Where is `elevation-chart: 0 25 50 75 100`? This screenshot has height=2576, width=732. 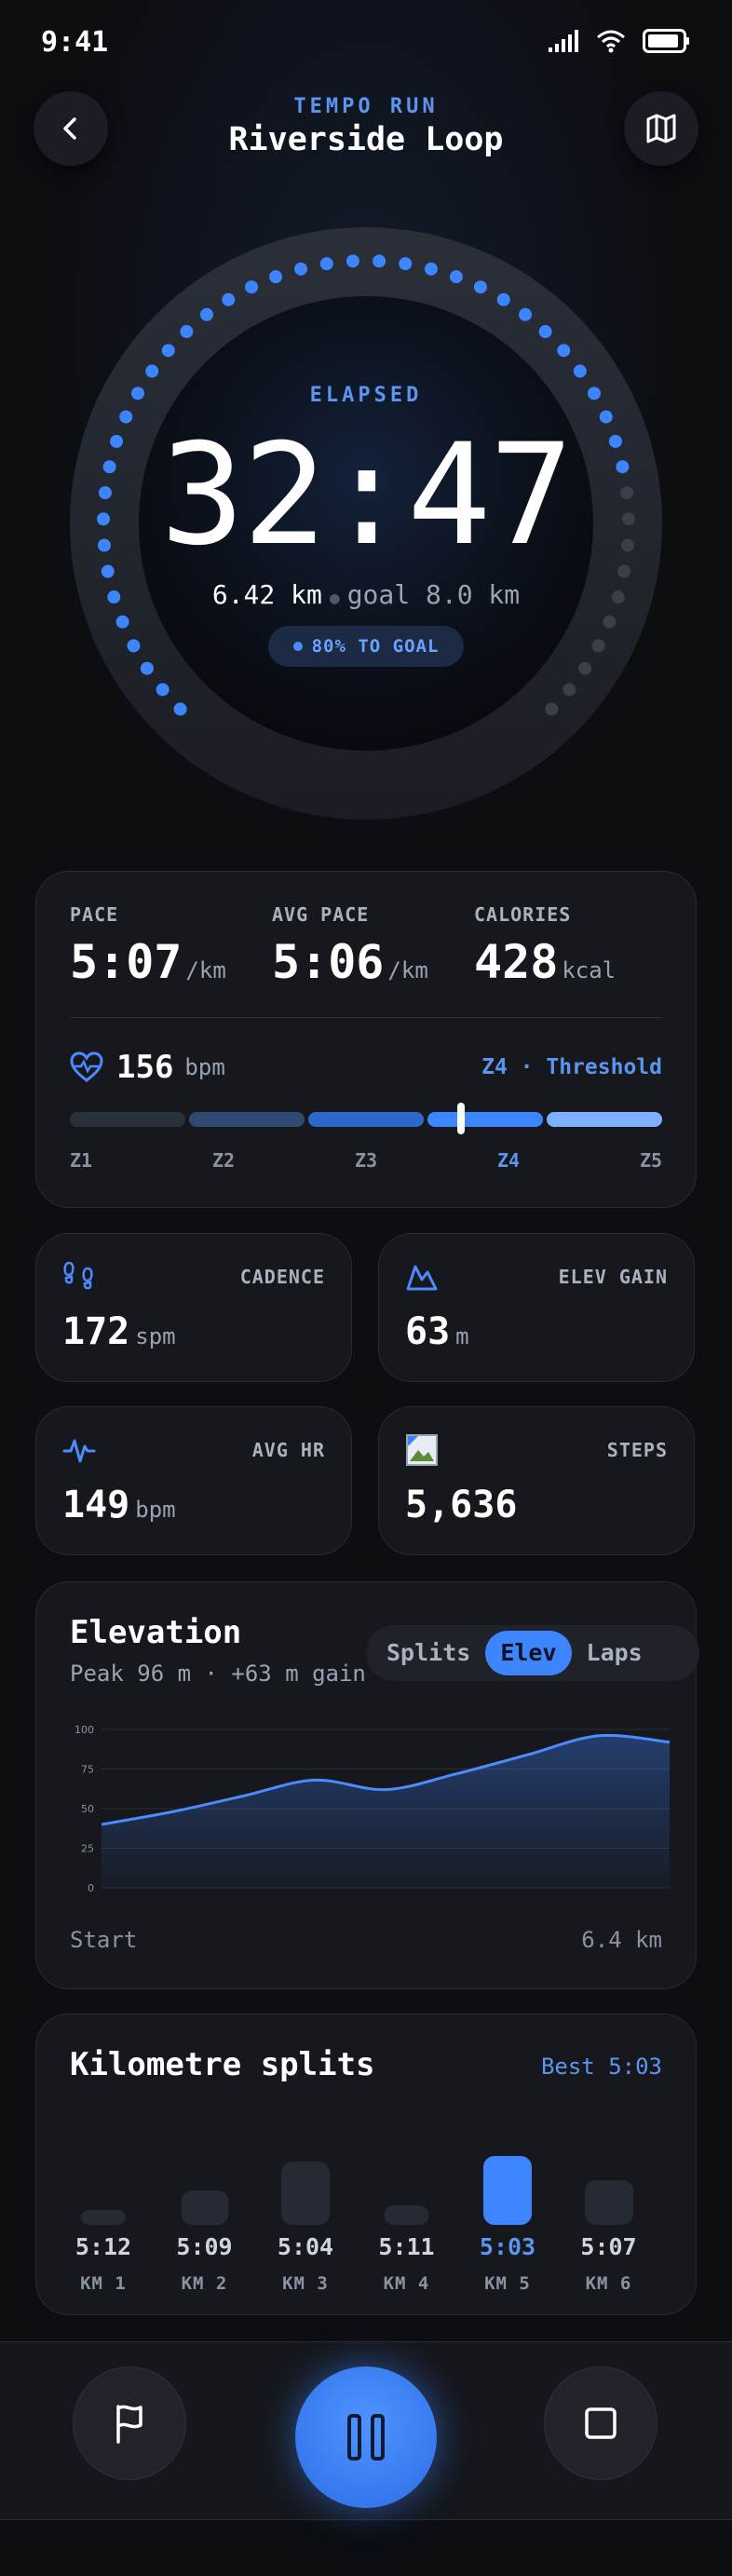 elevation-chart: 0 25 50 75 100 is located at coordinates (373, 1809).